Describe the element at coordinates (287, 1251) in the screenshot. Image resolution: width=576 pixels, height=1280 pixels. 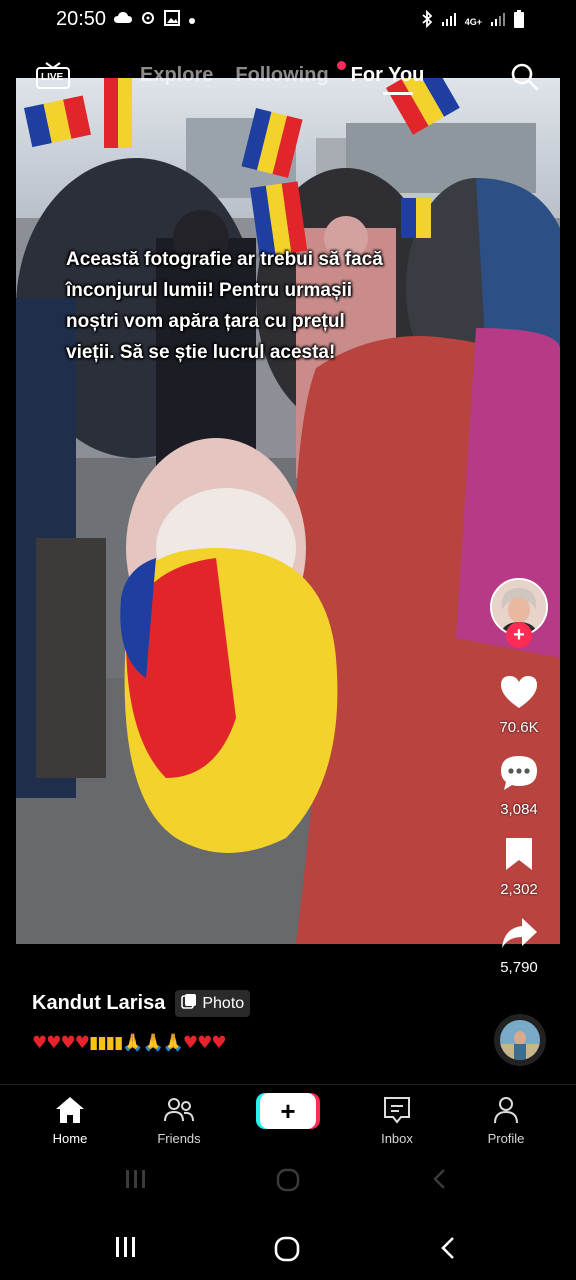
I see `home-system-button` at that location.